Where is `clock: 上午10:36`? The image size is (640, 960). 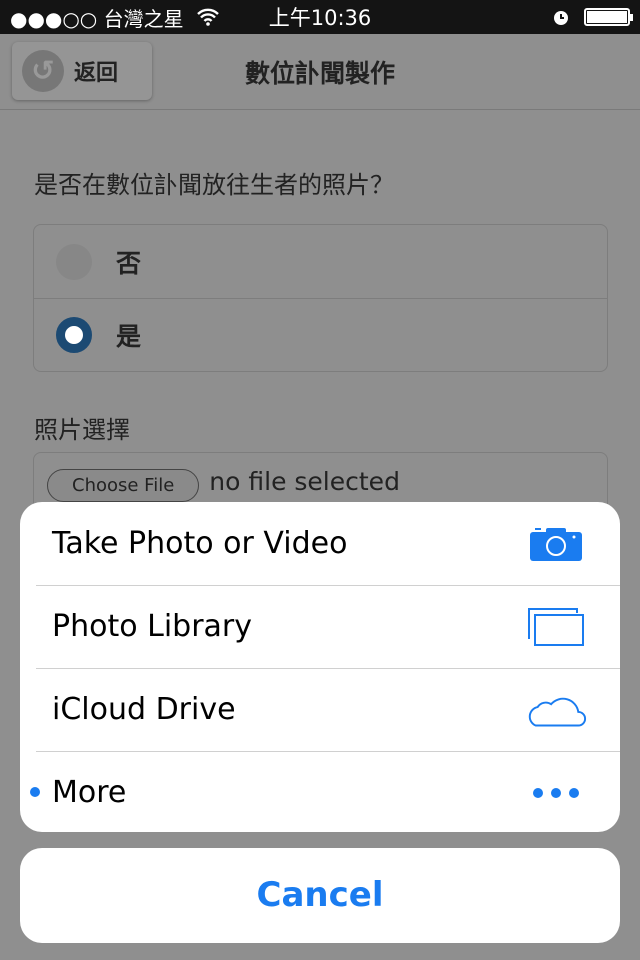
clock: 上午10:36 is located at coordinates (320, 18).